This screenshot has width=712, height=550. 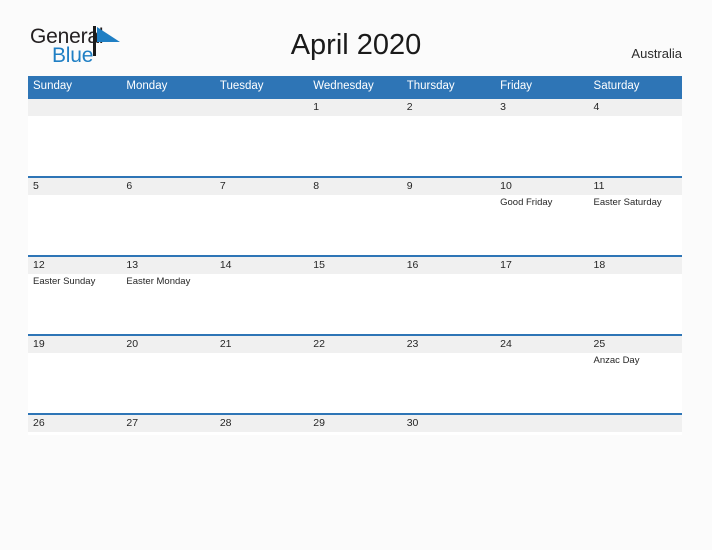 I want to click on weekday-header-sunday: Sunday, so click(x=53, y=86).